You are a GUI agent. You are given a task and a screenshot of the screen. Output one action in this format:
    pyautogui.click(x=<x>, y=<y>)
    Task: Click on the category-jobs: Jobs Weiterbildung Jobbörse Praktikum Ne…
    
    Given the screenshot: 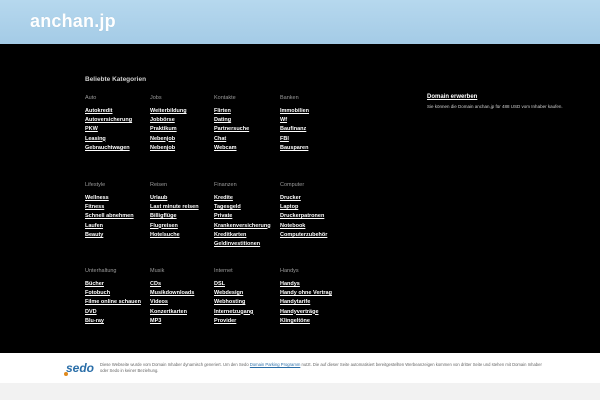 What is the action you would take?
    pyautogui.click(x=182, y=124)
    